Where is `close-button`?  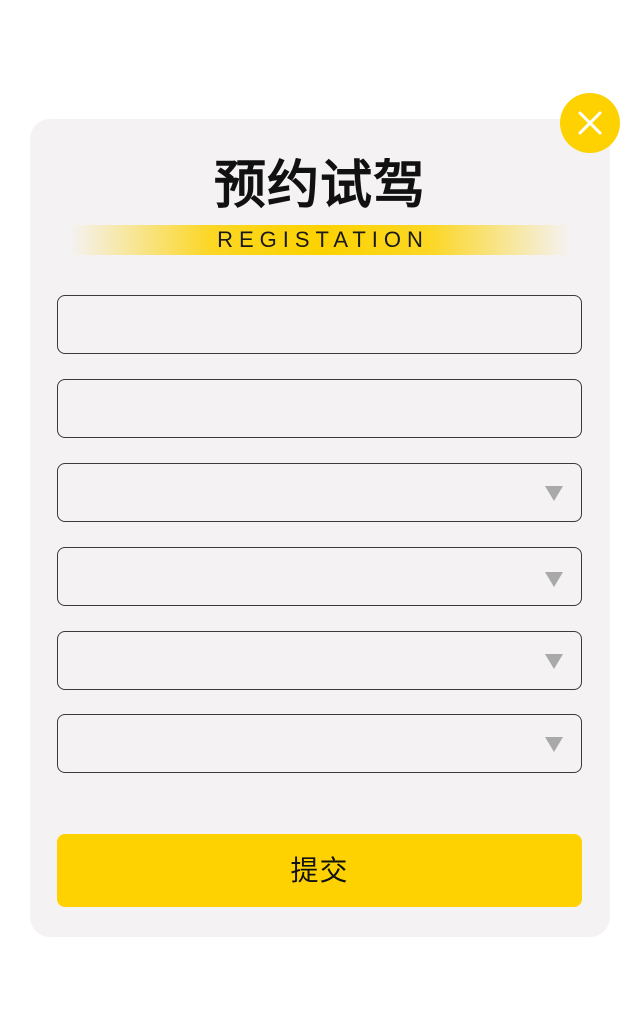 close-button is located at coordinates (590, 123).